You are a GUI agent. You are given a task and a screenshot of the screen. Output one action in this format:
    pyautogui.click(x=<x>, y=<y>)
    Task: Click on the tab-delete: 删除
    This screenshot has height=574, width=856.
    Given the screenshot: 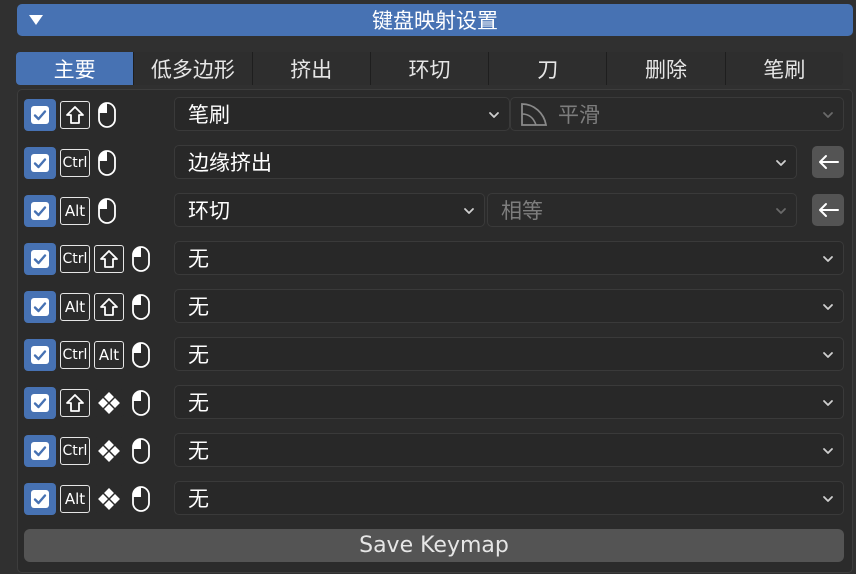 What is the action you would take?
    pyautogui.click(x=665, y=68)
    